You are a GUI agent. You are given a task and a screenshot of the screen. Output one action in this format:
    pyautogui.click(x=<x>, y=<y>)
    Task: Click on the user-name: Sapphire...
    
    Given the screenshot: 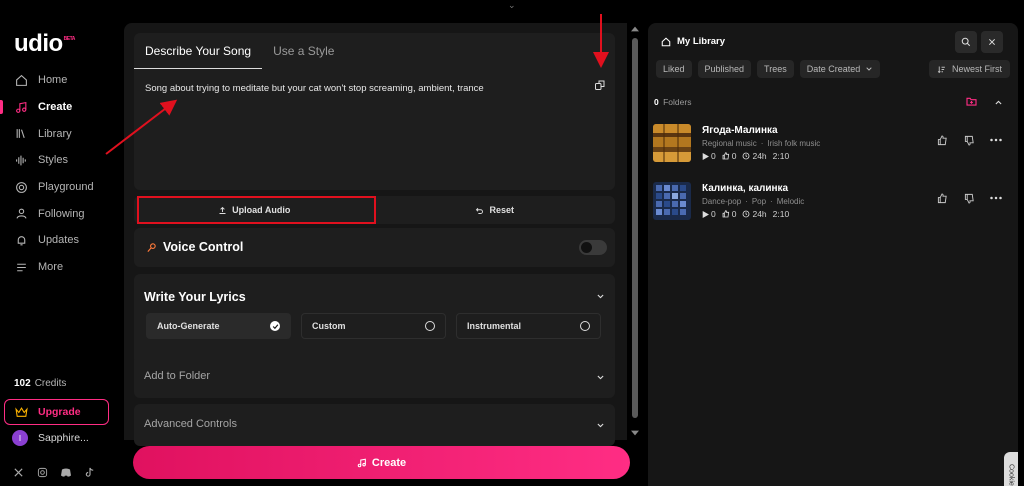 What is the action you would take?
    pyautogui.click(x=63, y=438)
    